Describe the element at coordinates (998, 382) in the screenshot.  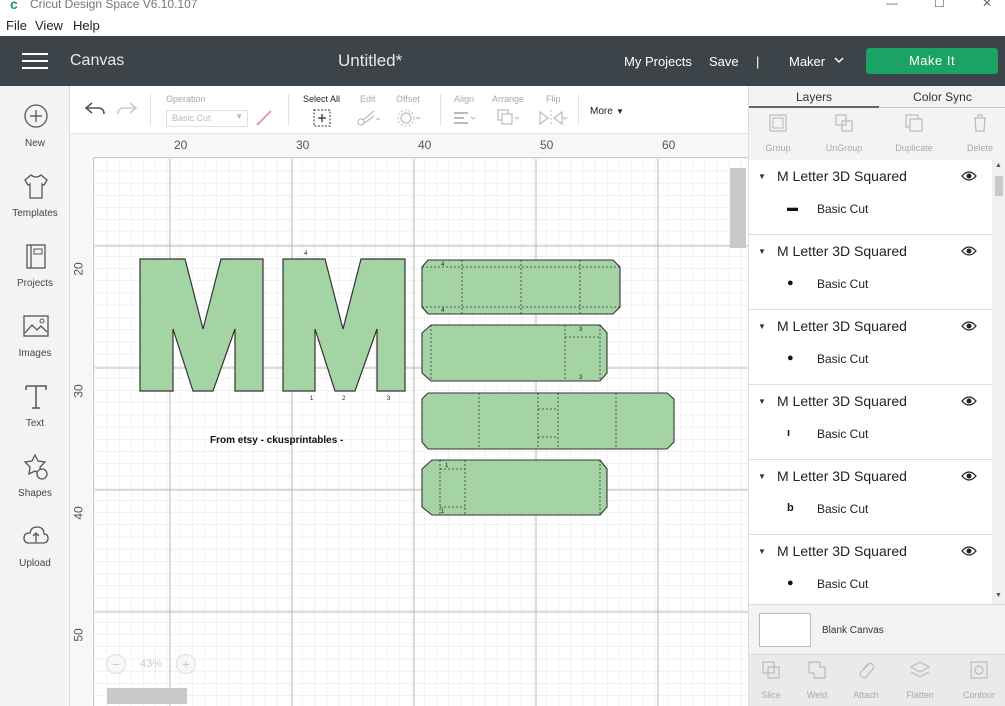
I see `layers-scrollbar: ▲ ▼` at that location.